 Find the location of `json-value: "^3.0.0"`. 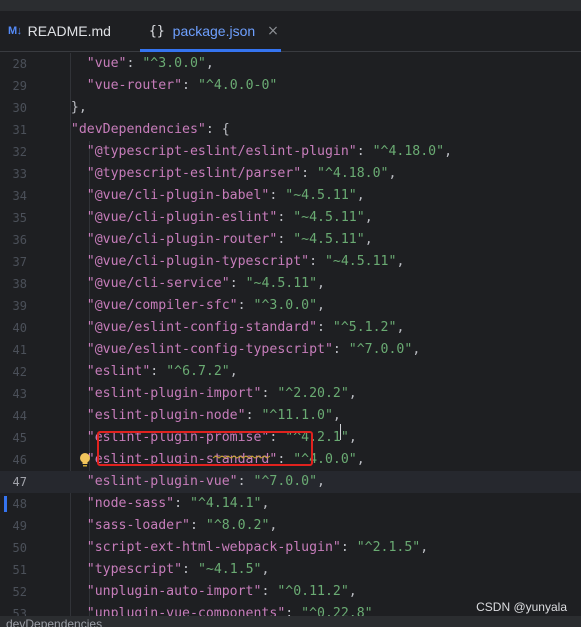

json-value: "^3.0.0" is located at coordinates (174, 63).